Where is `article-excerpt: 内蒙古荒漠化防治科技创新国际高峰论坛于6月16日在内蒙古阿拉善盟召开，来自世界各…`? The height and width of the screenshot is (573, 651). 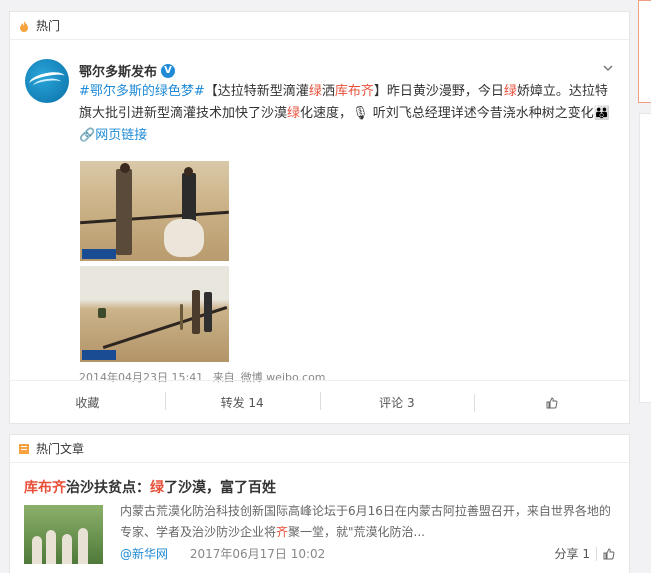
article-excerpt: 内蒙古荒漠化防治科技创新国际高峰论坛于6月16日在内蒙古阿拉善盟召开，来自世界各… is located at coordinates (365, 521).